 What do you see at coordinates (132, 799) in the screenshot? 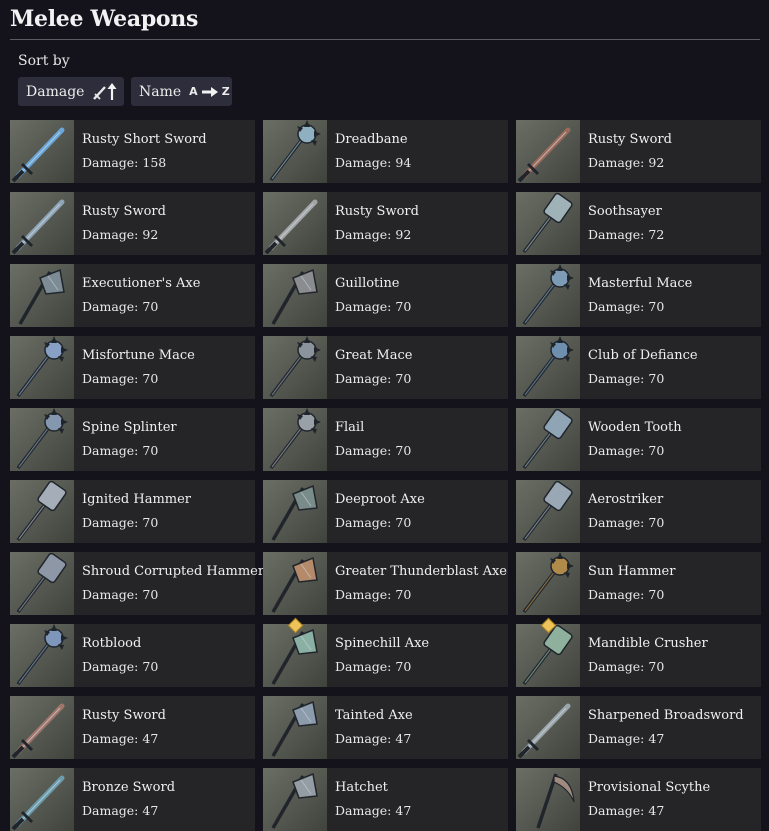
I see `weapon-card: Bronze Sword Damage: 47` at bounding box center [132, 799].